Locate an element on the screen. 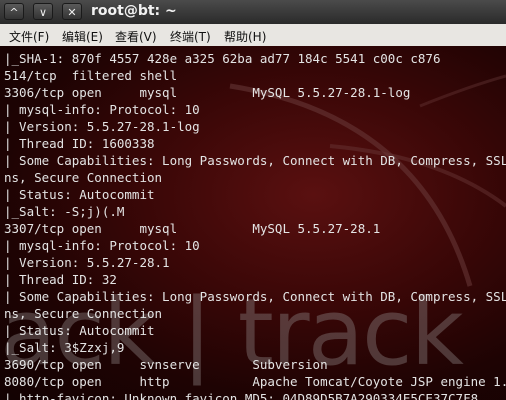 Image resolution: width=506 pixels, height=400 pixels. terminal-line: | Thread ID: 1600338 is located at coordinates (79, 143).